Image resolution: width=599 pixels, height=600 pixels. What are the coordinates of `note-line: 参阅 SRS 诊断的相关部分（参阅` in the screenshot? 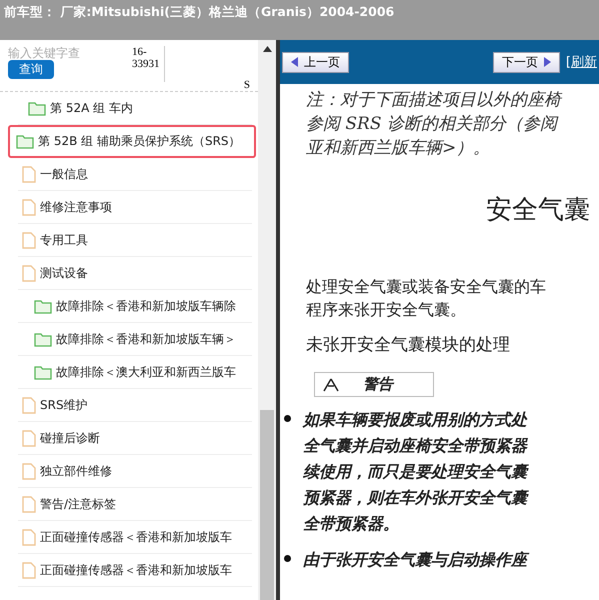 It's located at (433, 124).